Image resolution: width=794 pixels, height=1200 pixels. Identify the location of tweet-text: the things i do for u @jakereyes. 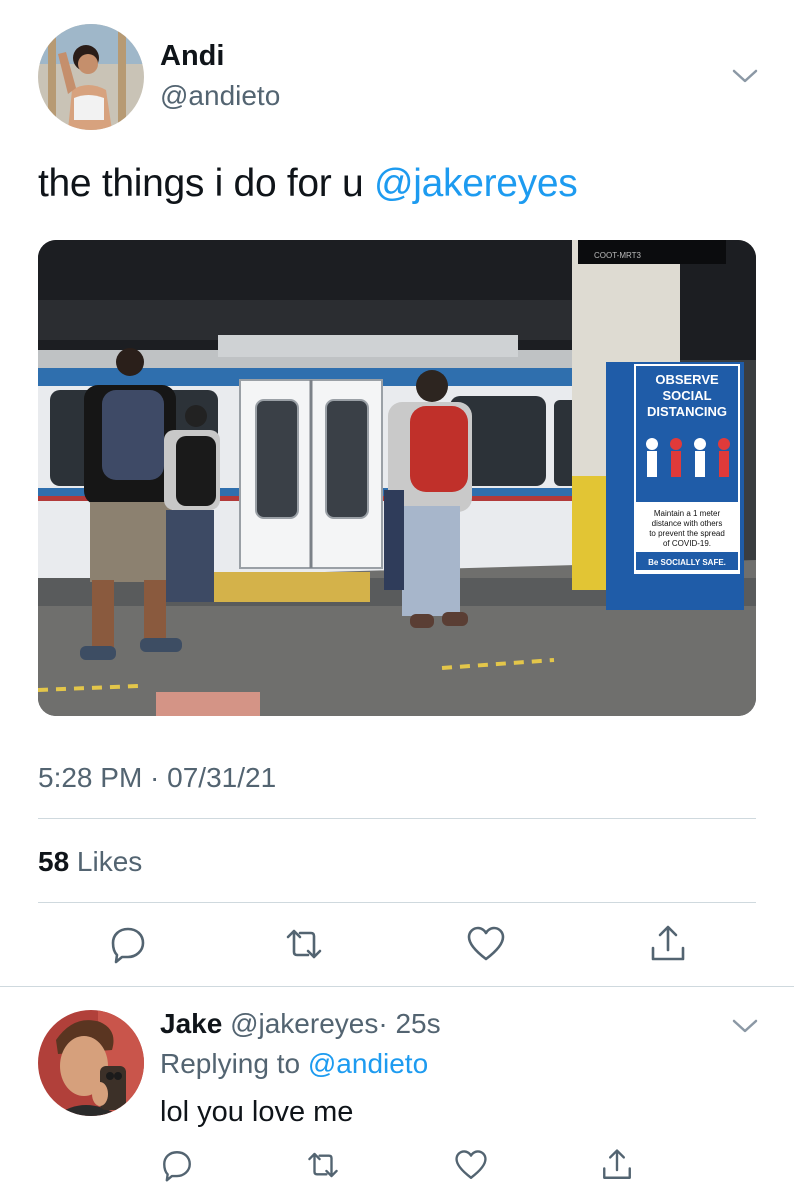
(308, 184).